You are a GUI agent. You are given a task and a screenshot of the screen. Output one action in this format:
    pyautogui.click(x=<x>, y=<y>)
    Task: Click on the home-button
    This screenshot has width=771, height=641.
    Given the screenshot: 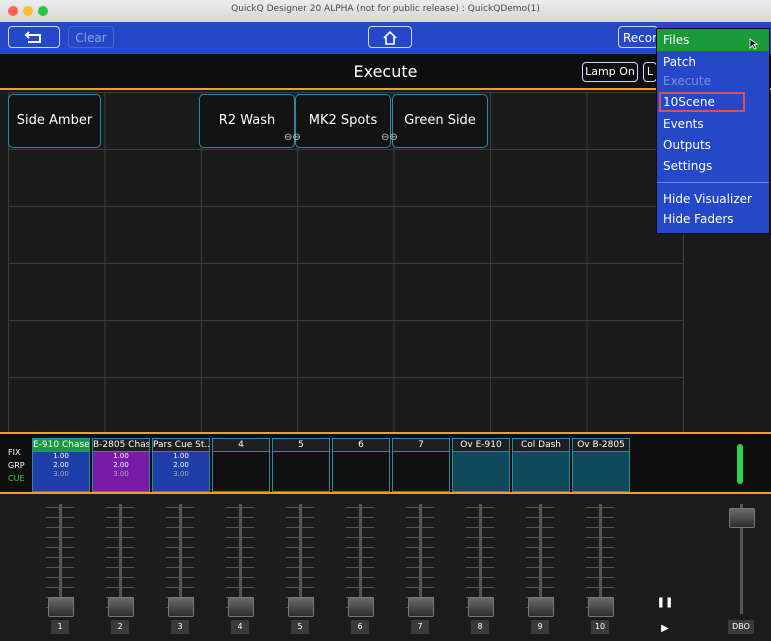 What is the action you would take?
    pyautogui.click(x=390, y=37)
    